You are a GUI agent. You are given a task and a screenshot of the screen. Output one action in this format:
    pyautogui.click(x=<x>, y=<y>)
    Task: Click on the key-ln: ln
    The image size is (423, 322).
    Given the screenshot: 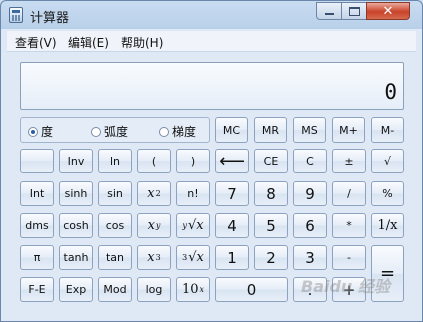 What is the action you would take?
    pyautogui.click(x=115, y=161)
    